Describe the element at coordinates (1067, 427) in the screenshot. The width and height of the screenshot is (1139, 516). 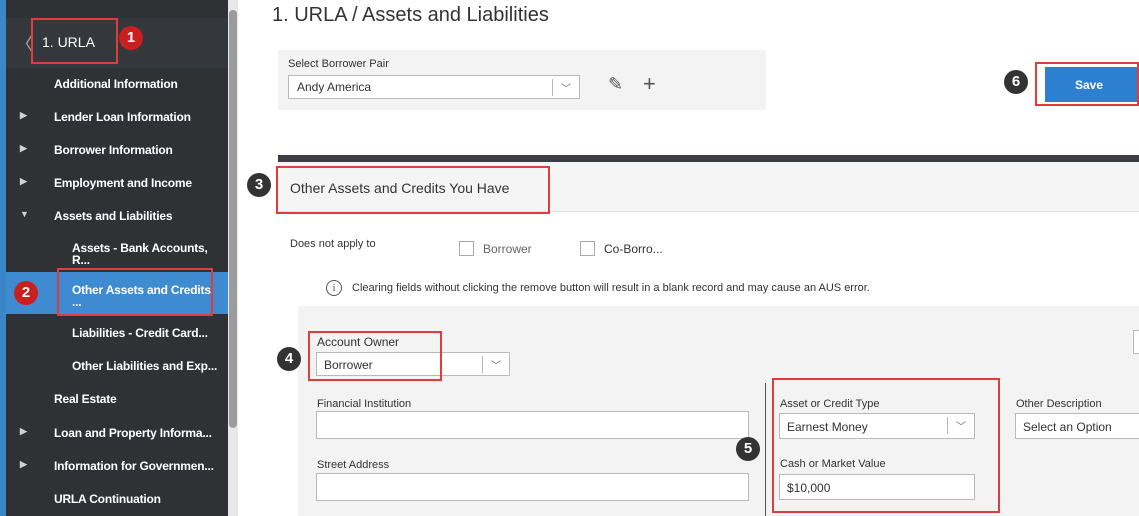
I see `other-description-value: Select an Option` at that location.